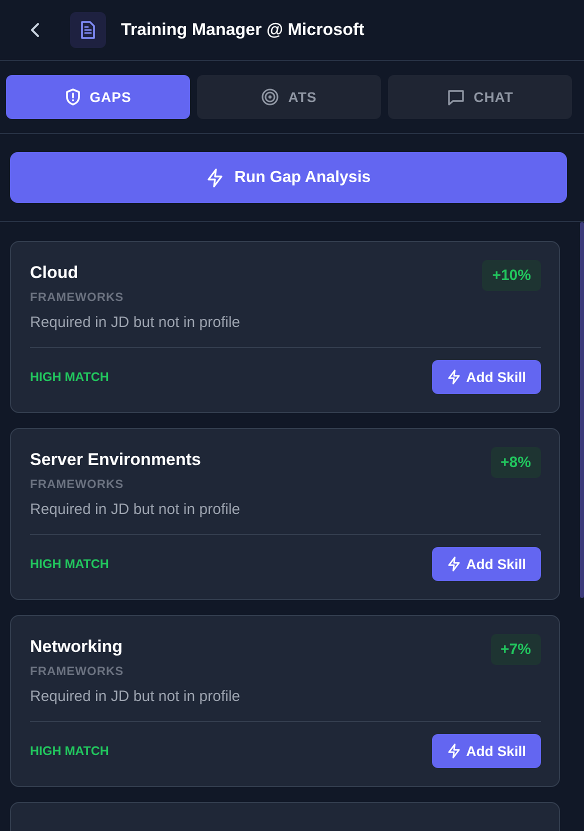  What do you see at coordinates (55, 273) in the screenshot?
I see `skill-name: Cloud` at bounding box center [55, 273].